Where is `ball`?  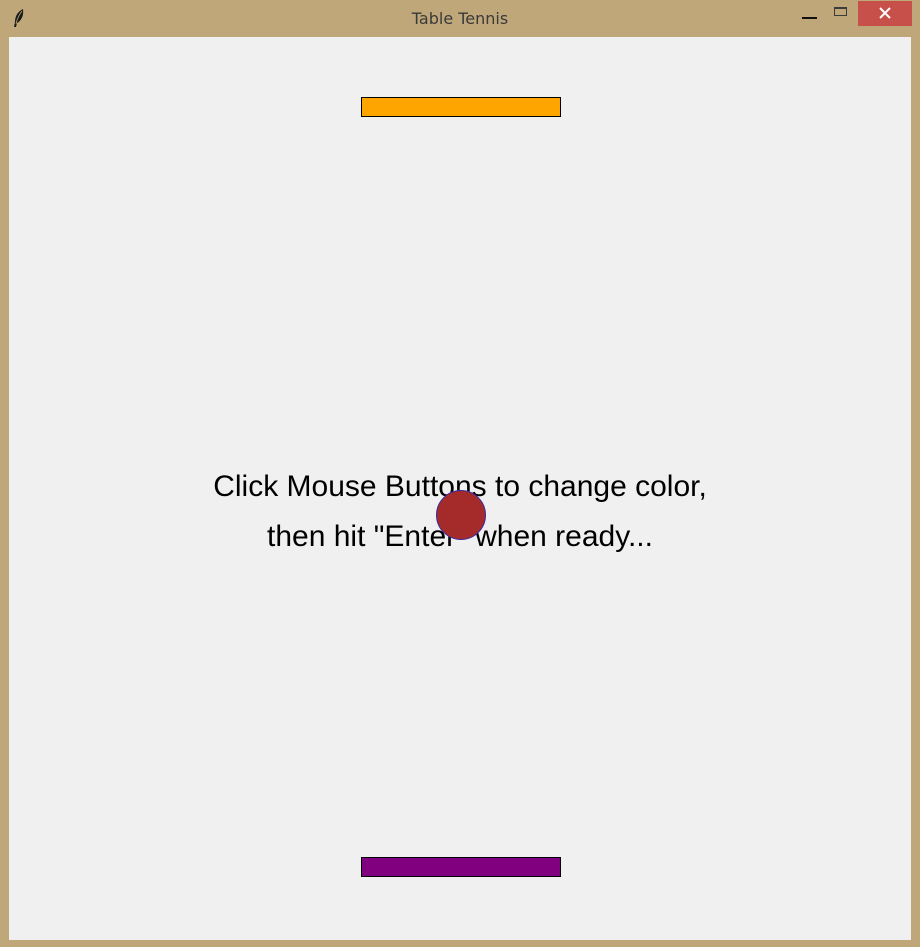 ball is located at coordinates (461, 515).